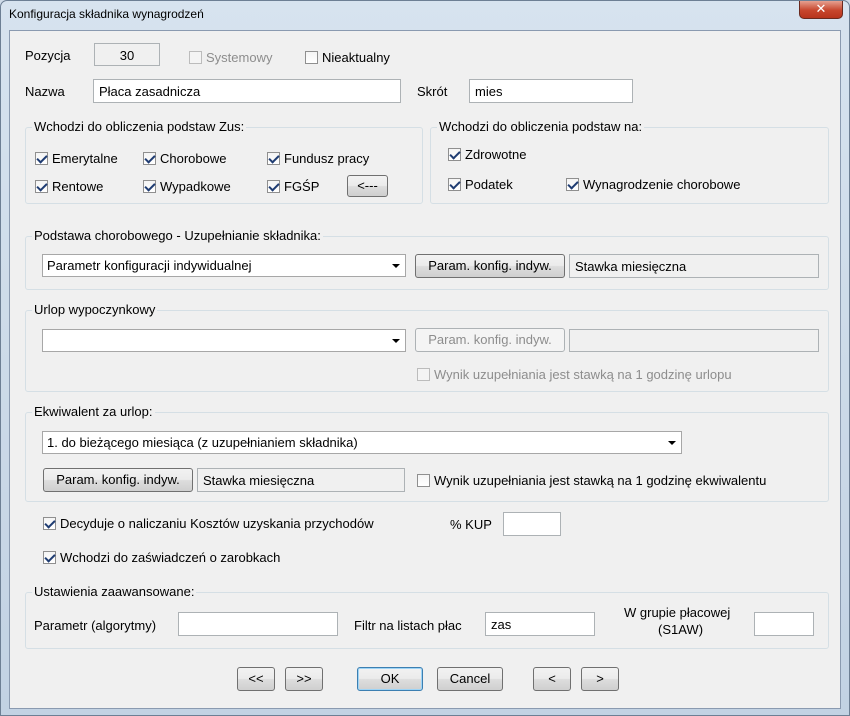  I want to click on first-record-button: <<, so click(256, 679).